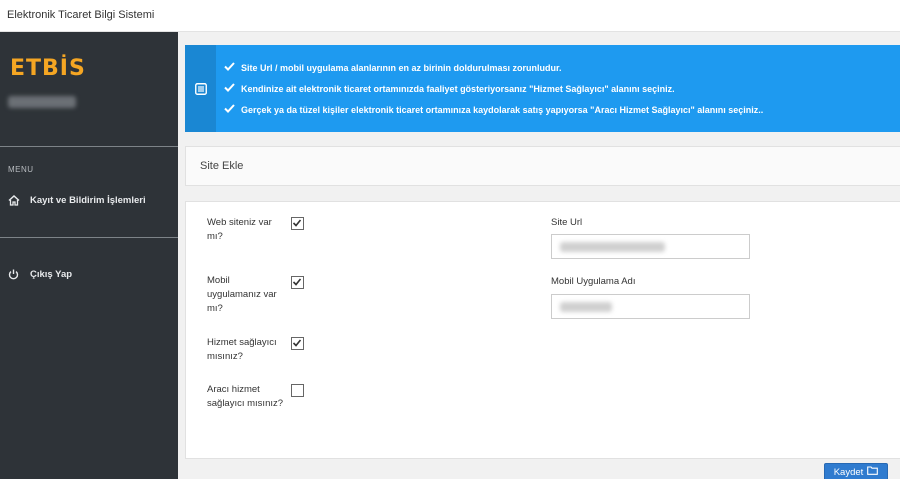 The width and height of the screenshot is (900, 479). What do you see at coordinates (21, 169) in the screenshot?
I see `menu-label: MENU` at bounding box center [21, 169].